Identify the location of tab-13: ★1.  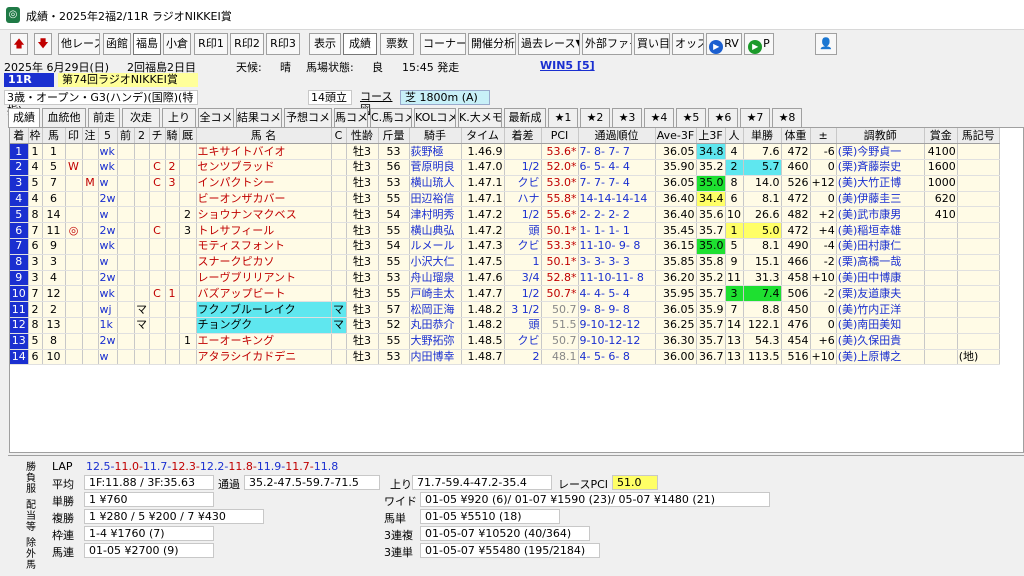
(563, 117).